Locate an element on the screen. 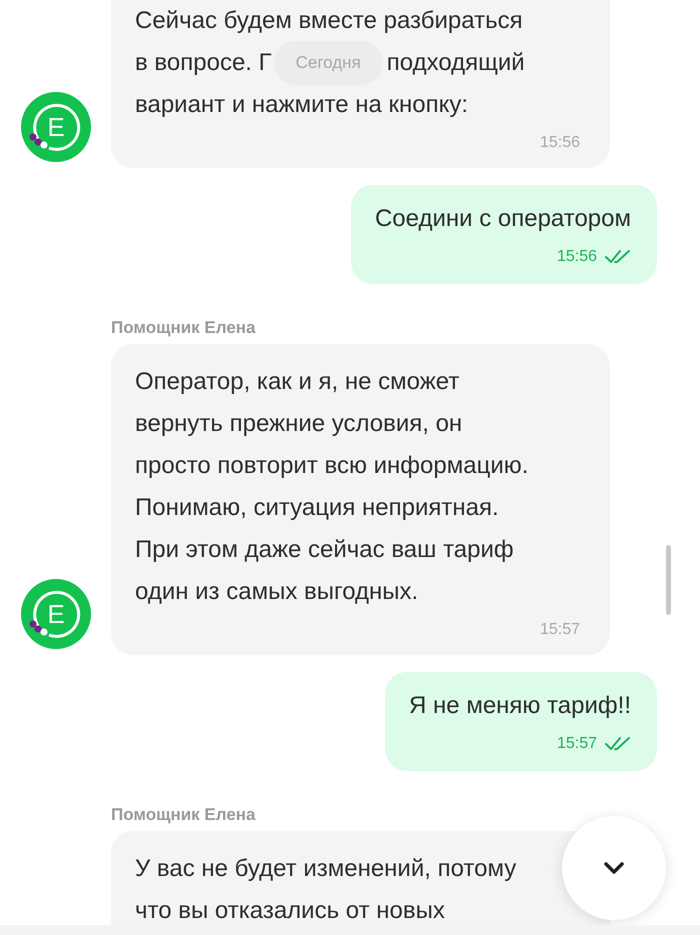  message-text: подходящий is located at coordinates (455, 63).